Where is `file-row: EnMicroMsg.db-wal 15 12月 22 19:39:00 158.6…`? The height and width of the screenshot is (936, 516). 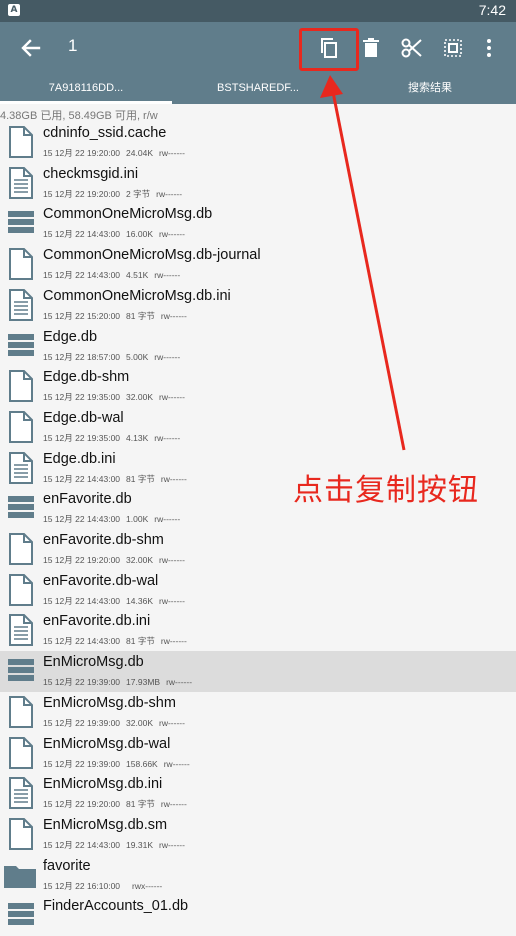
file-row: EnMicroMsg.db-wal 15 12月 22 19:39:00 158.6… is located at coordinates (258, 753).